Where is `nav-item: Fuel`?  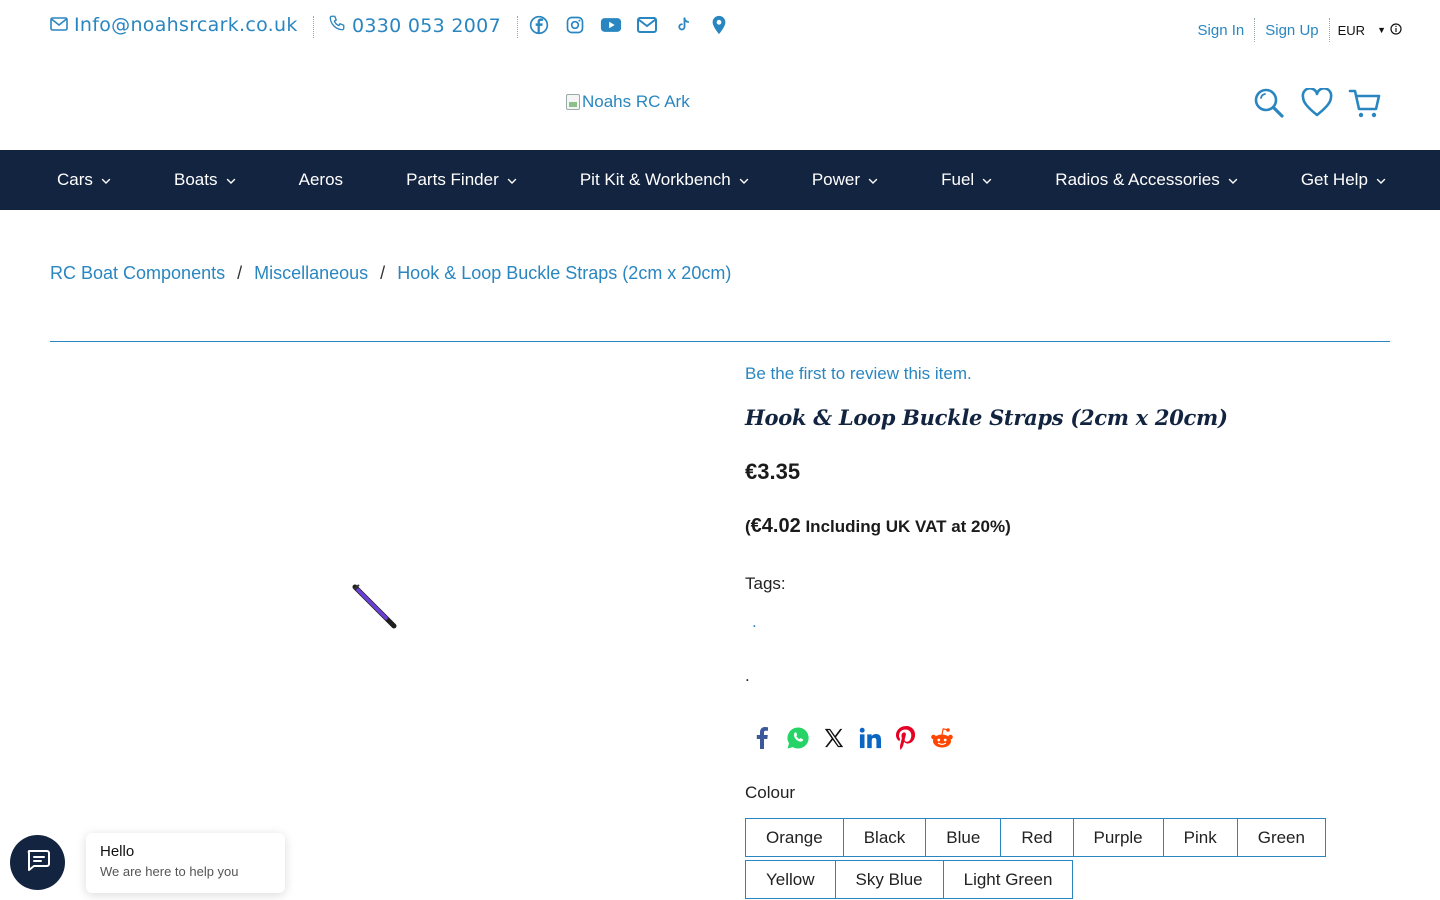 nav-item: Fuel is located at coordinates (966, 180).